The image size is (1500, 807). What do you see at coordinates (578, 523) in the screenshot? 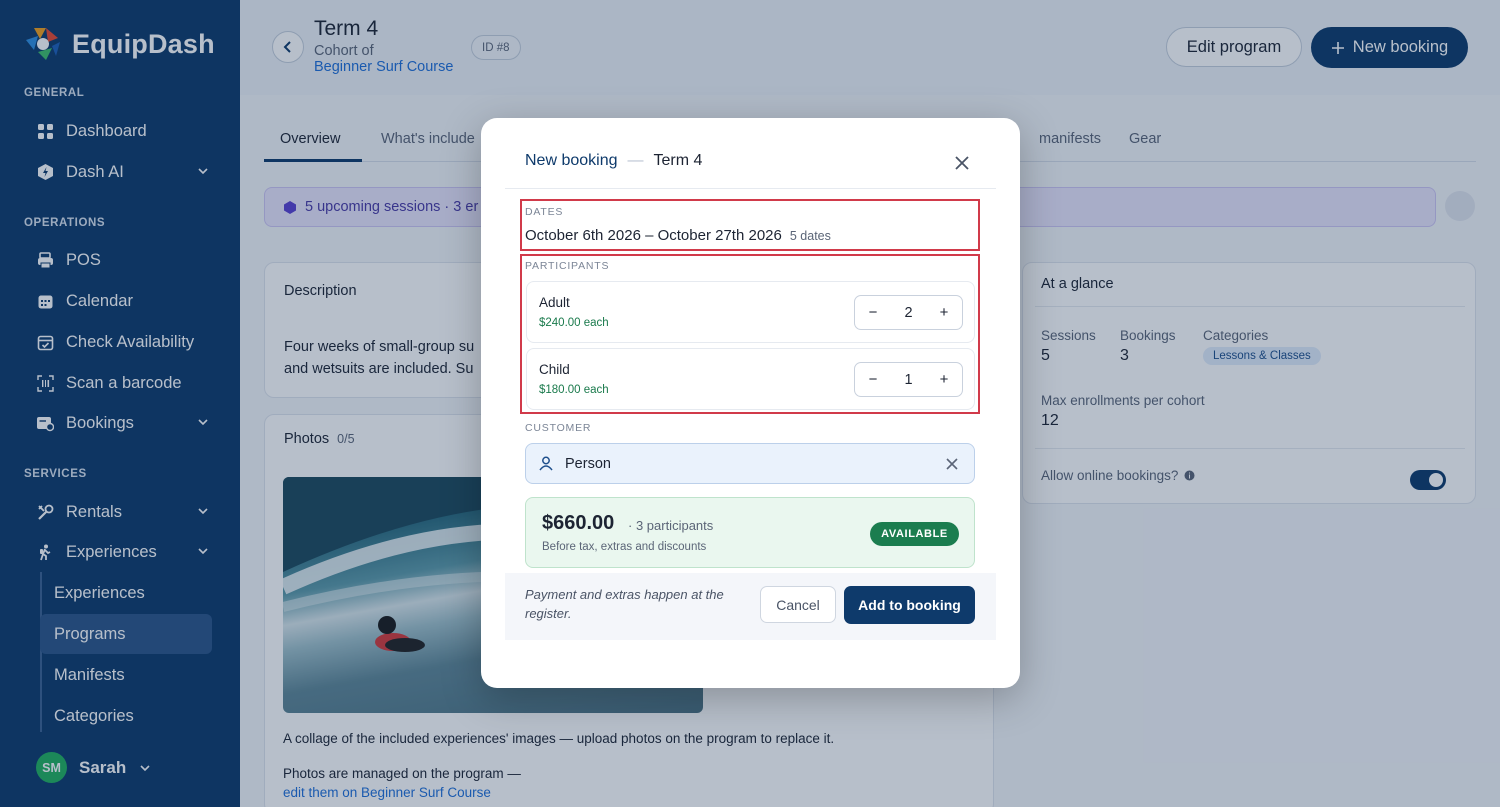
I see `total-price: $660.00` at bounding box center [578, 523].